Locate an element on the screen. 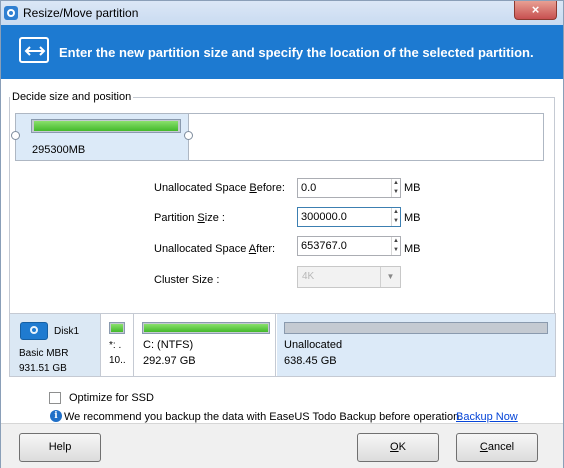  partition-label: *: . is located at coordinates (115, 345).